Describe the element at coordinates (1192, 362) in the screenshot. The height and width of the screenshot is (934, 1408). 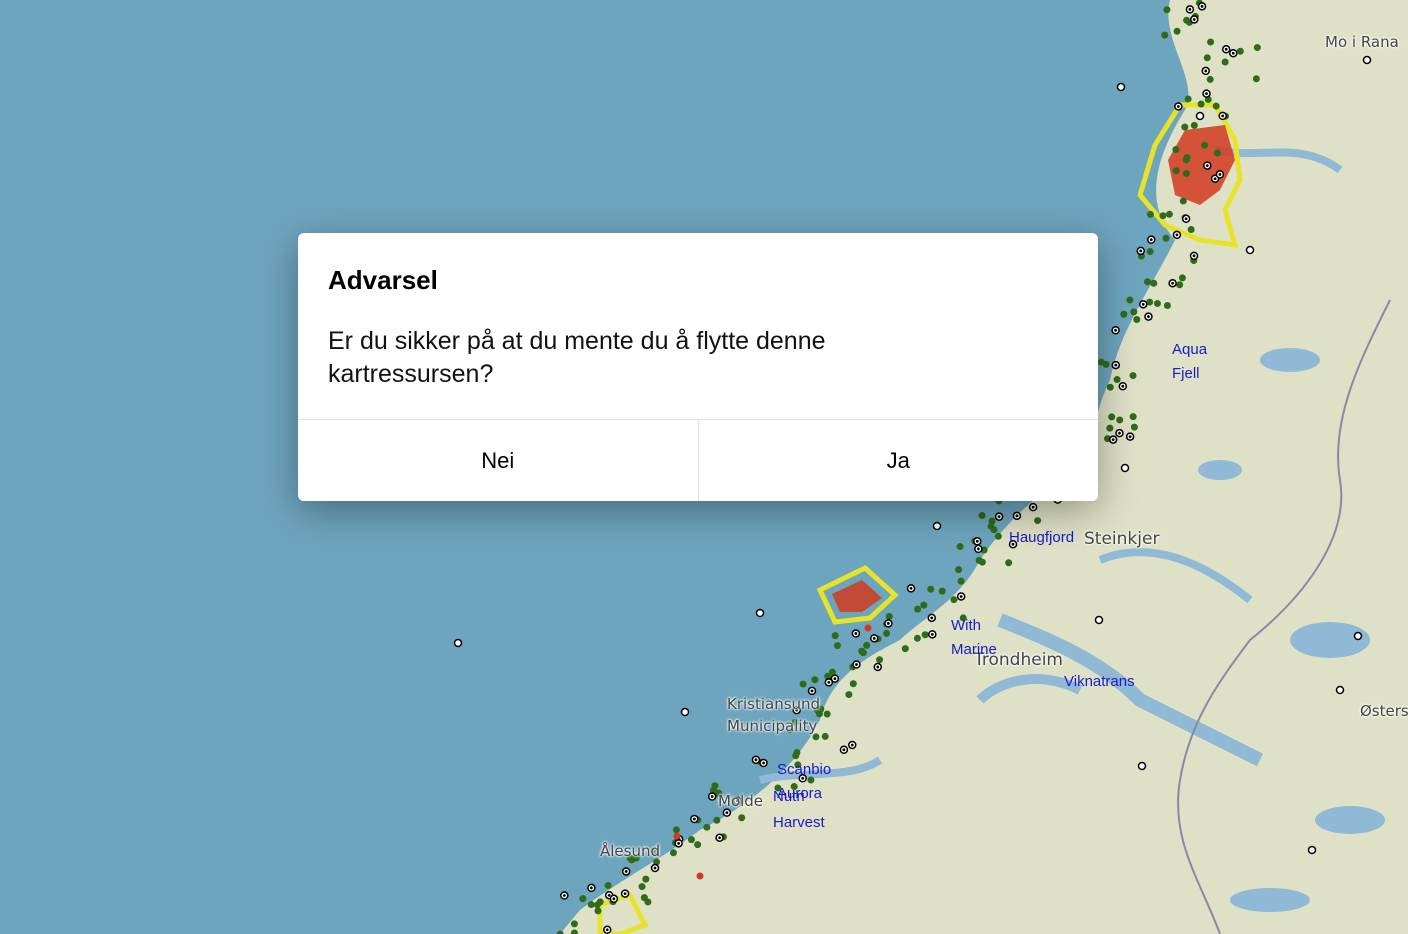
I see `marker-label-aqua-fjell: Aqua Fjell` at that location.